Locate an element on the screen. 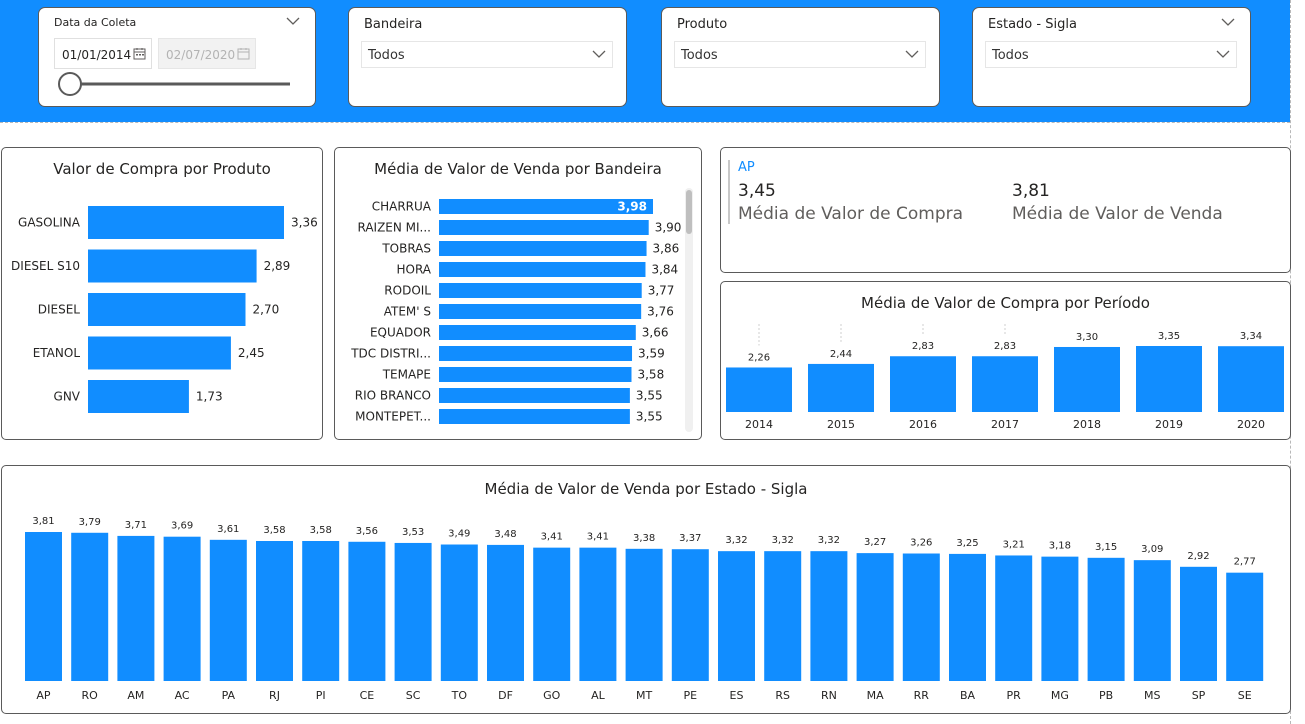 Image resolution: width=1305 pixels, height=724 pixels. bar-2015 is located at coordinates (841, 387).